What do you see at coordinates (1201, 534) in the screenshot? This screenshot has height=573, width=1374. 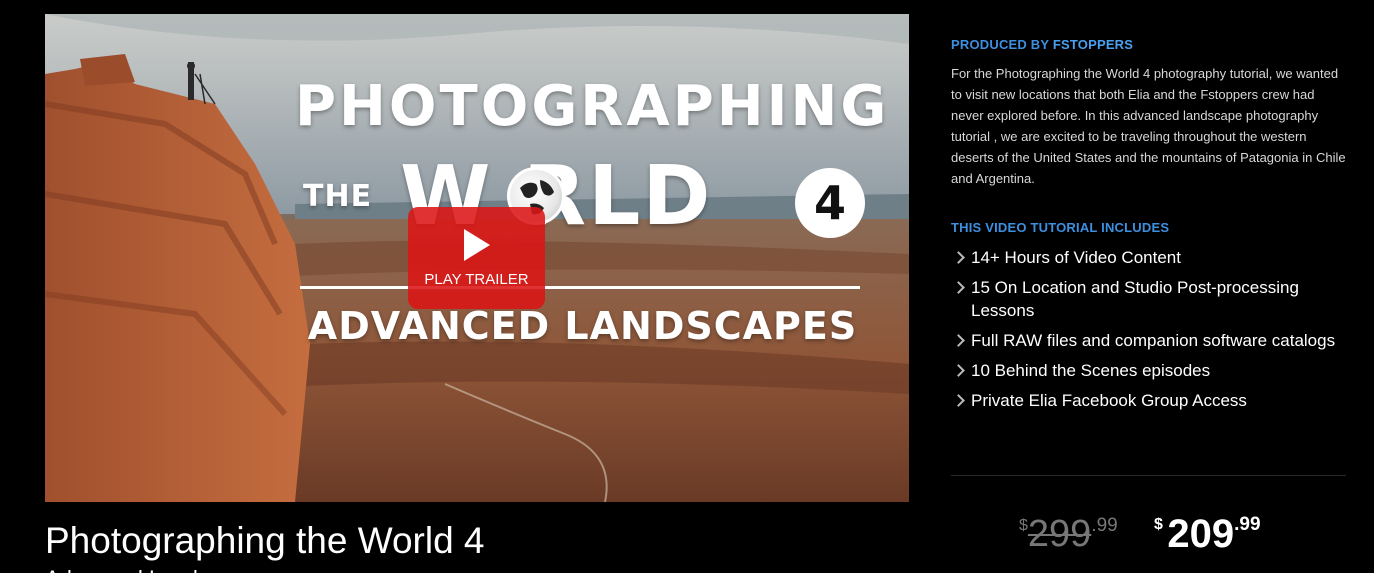 I see `sale-price-amount: 209` at bounding box center [1201, 534].